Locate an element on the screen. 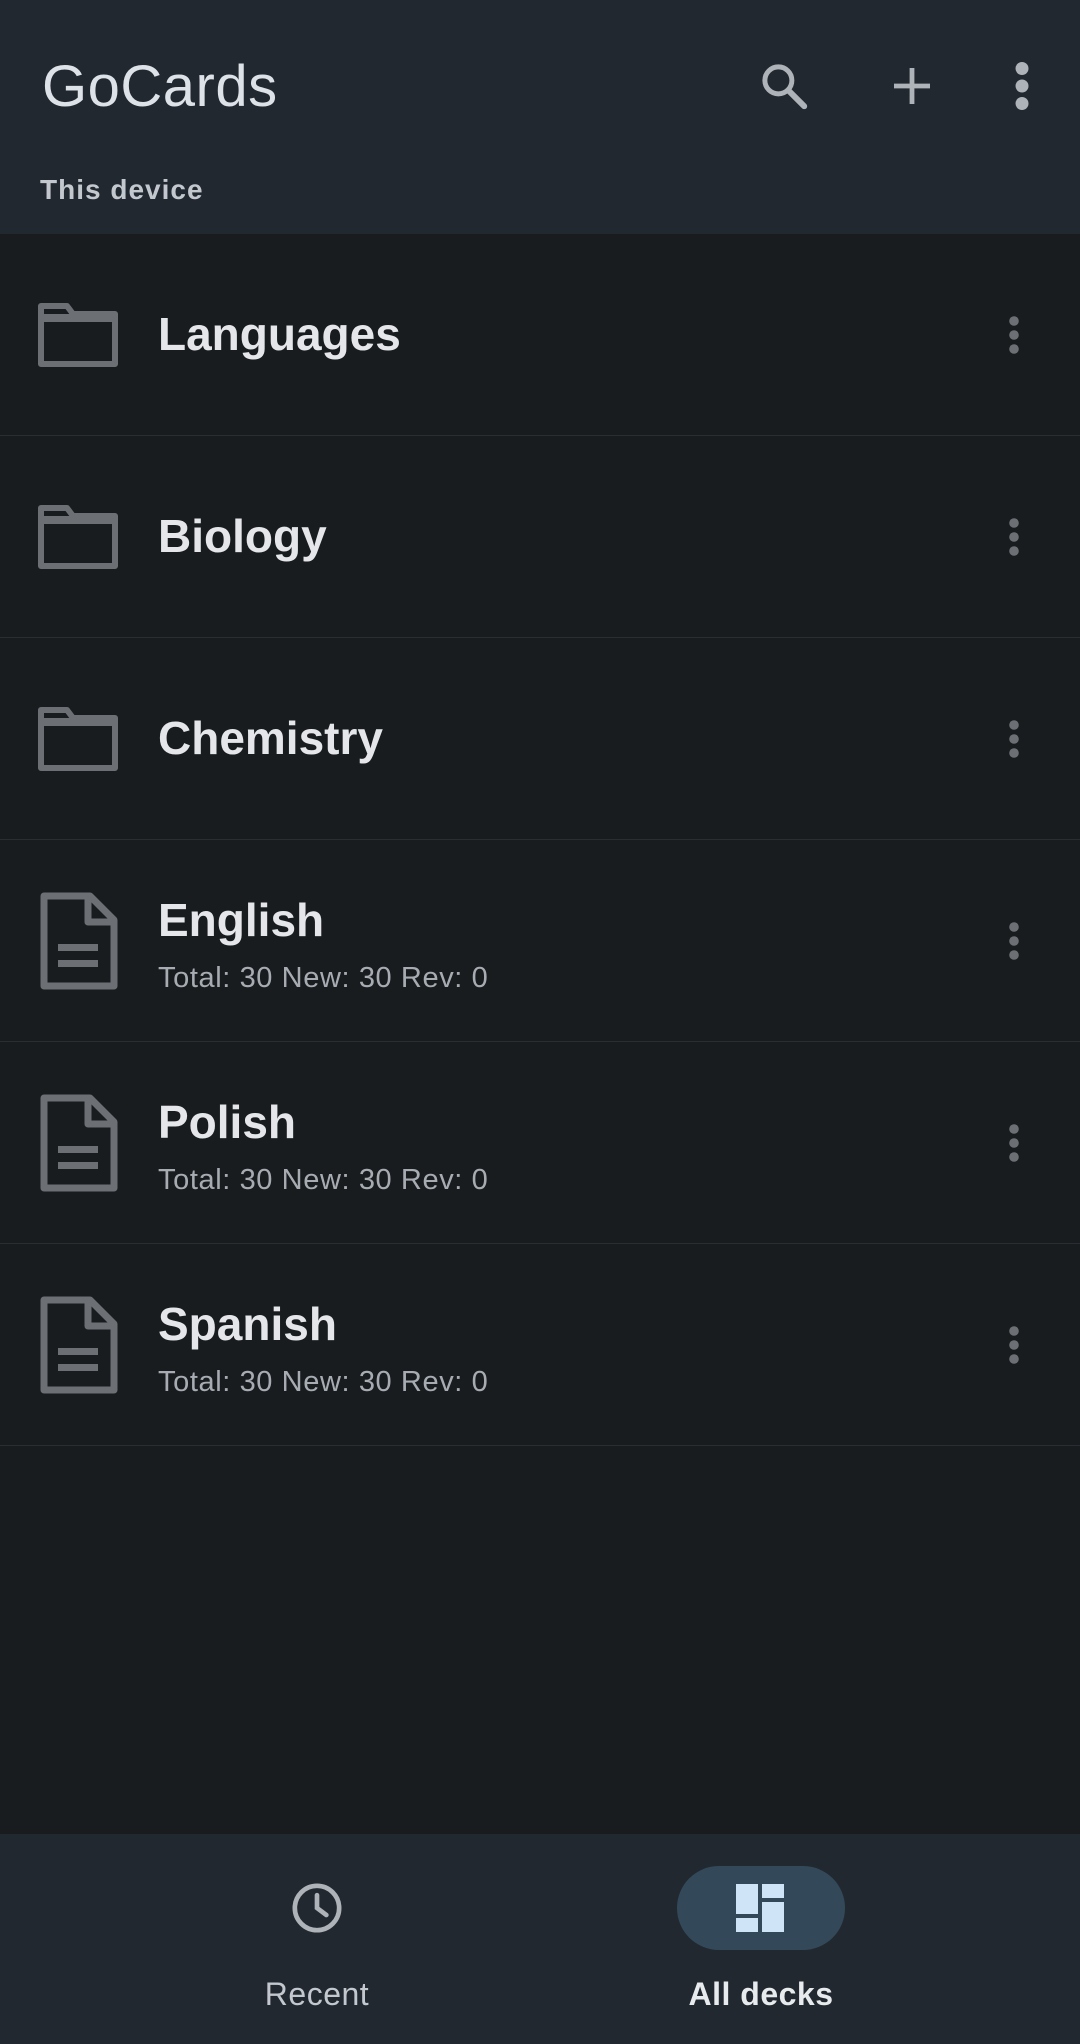 Image resolution: width=1080 pixels, height=2044 pixels. plus-icon is located at coordinates (912, 86).